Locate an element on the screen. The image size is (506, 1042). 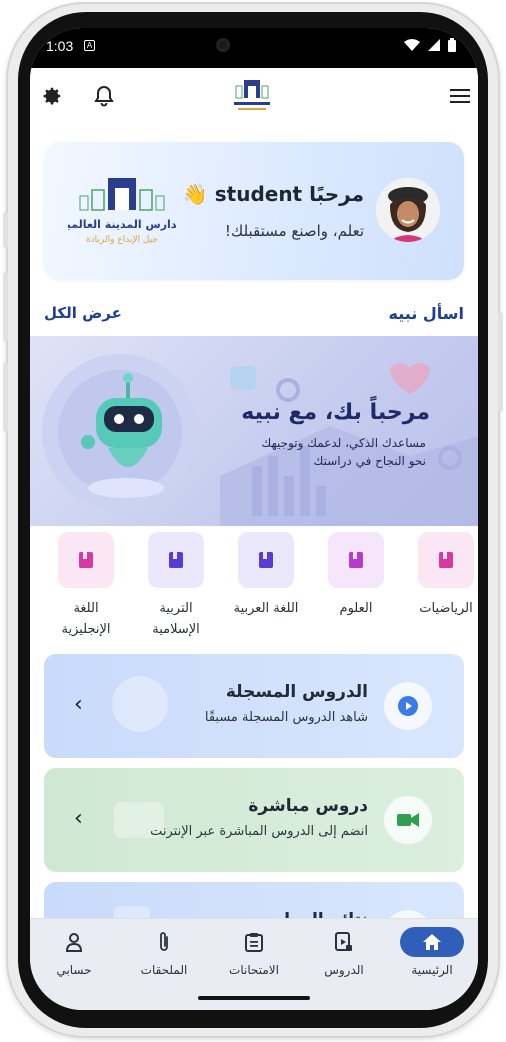
subject-science: العلوم is located at coordinates (356, 575).